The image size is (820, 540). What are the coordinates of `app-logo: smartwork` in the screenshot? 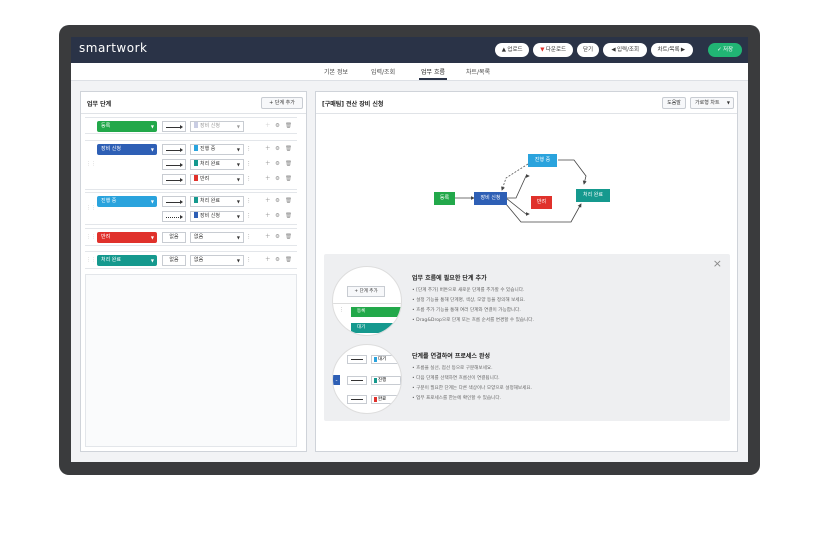 It's located at (113, 48).